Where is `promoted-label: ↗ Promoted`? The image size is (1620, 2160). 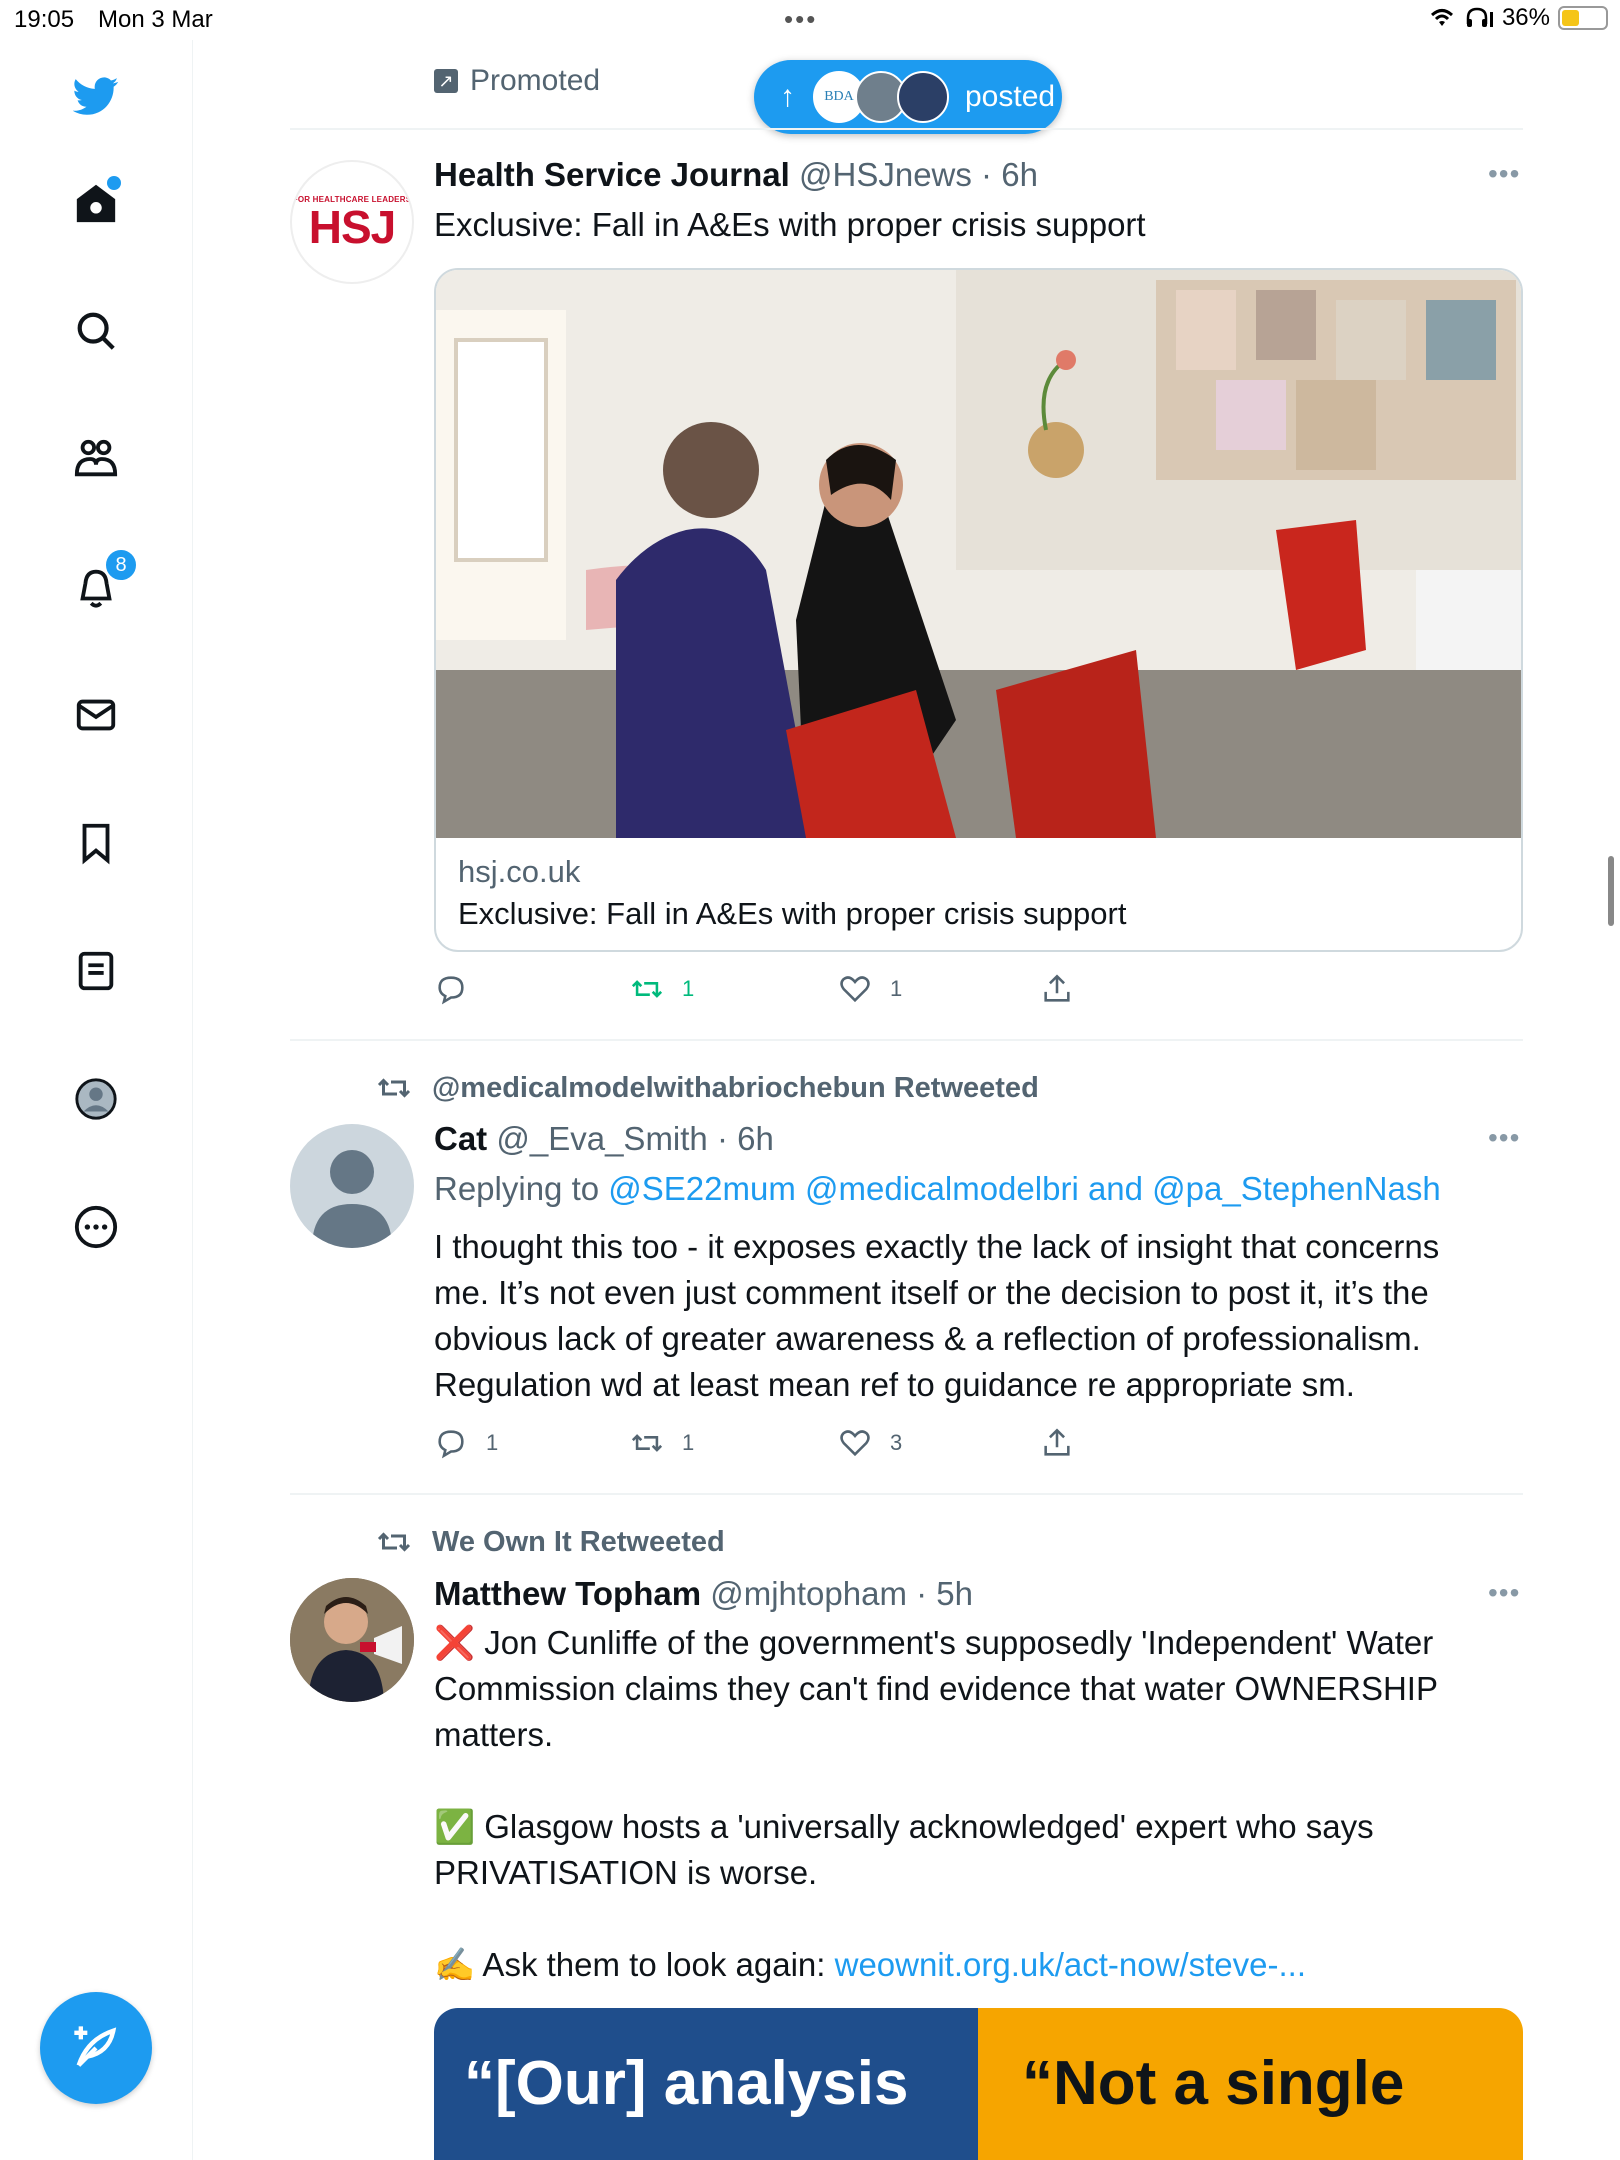
promoted-label: ↗ Promoted is located at coordinates (517, 81).